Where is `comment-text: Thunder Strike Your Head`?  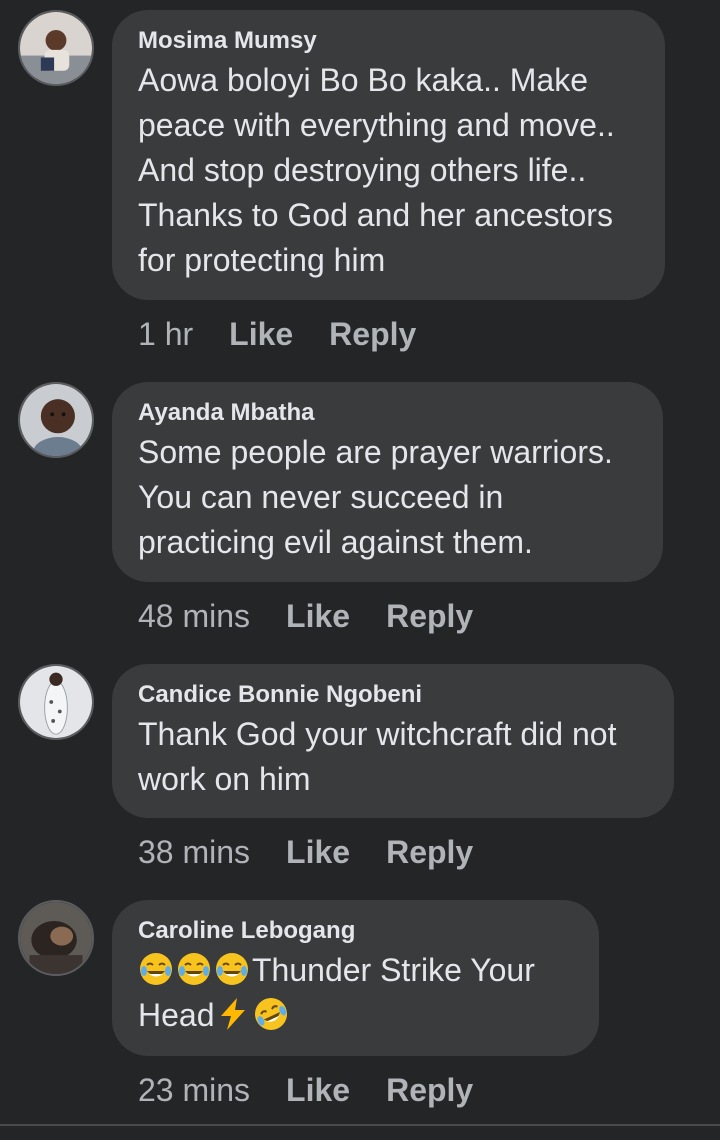 comment-text: Thunder Strike Your Head is located at coordinates (355, 993).